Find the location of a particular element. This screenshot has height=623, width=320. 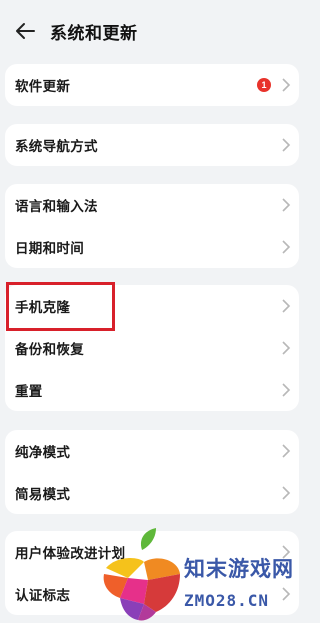

menu-item-label: 日期和时间 is located at coordinates (49, 249).